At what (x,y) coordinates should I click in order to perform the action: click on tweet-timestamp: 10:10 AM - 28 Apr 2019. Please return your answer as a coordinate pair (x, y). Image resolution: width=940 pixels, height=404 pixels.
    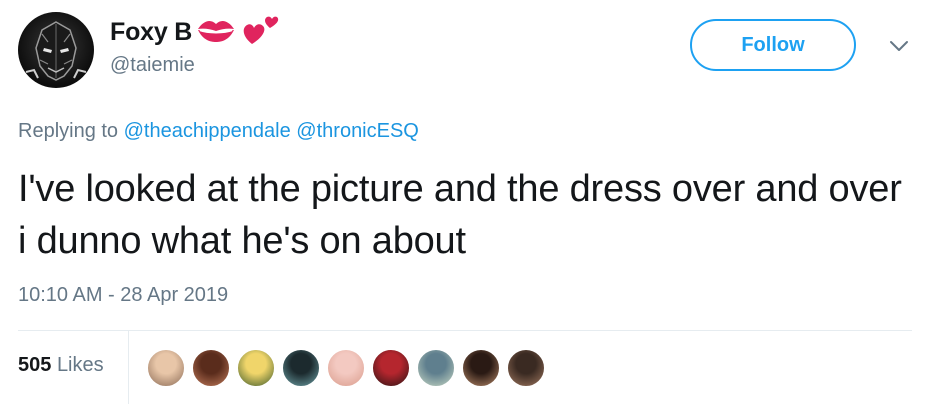
    Looking at the image, I should click on (123, 295).